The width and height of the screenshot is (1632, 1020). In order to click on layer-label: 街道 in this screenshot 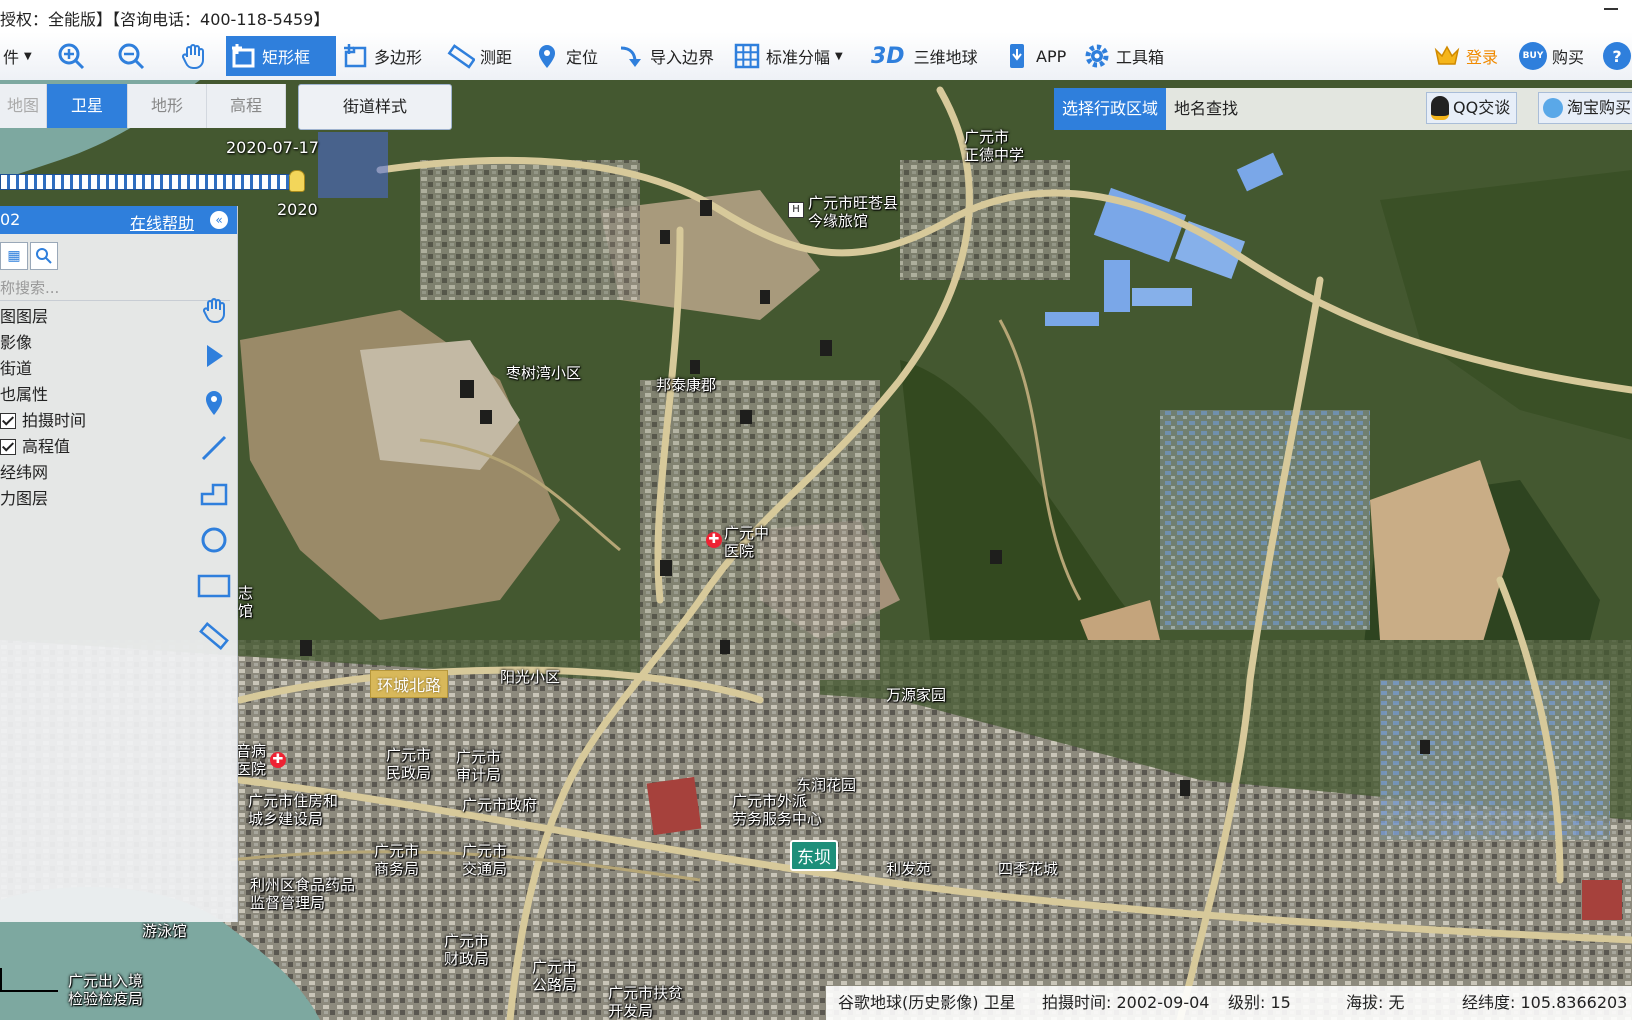, I will do `click(16, 368)`.